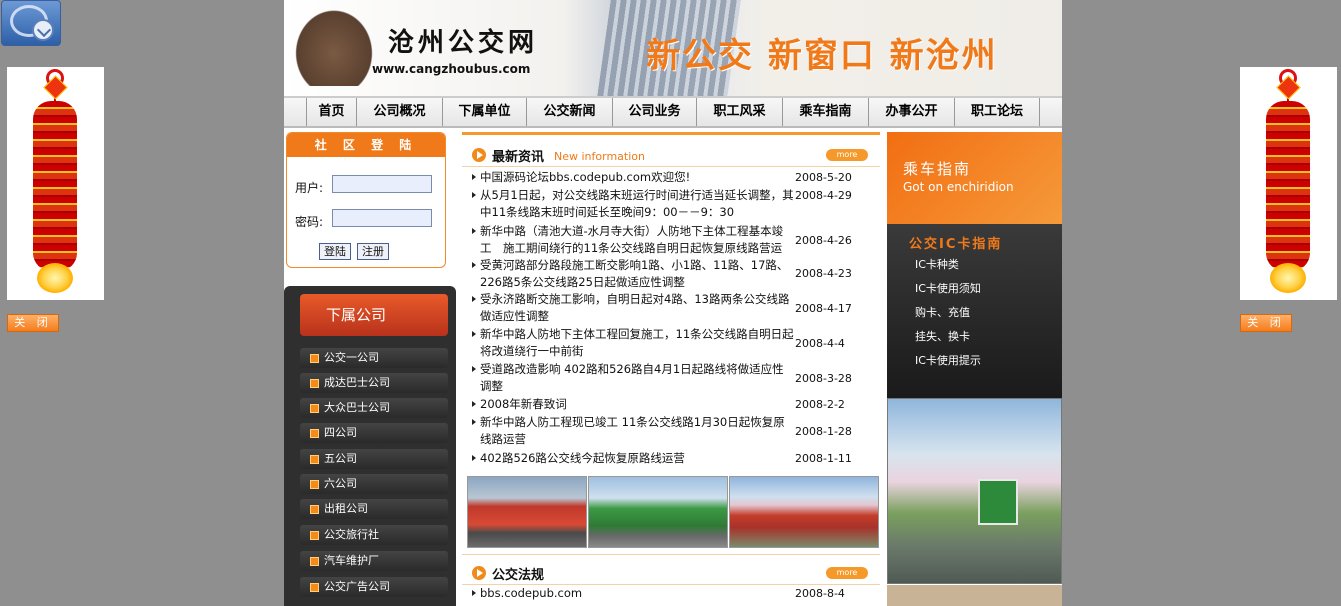 This screenshot has height=606, width=1341. Describe the element at coordinates (569, 112) in the screenshot. I see `nav-bus-news: 公交新闻` at that location.